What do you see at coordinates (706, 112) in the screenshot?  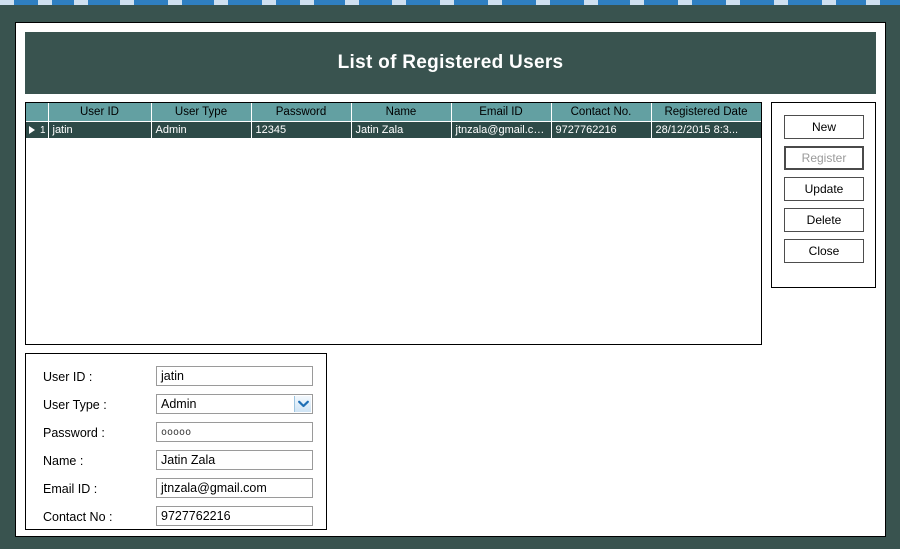 I see `column-header-registered-date: Registered Date` at bounding box center [706, 112].